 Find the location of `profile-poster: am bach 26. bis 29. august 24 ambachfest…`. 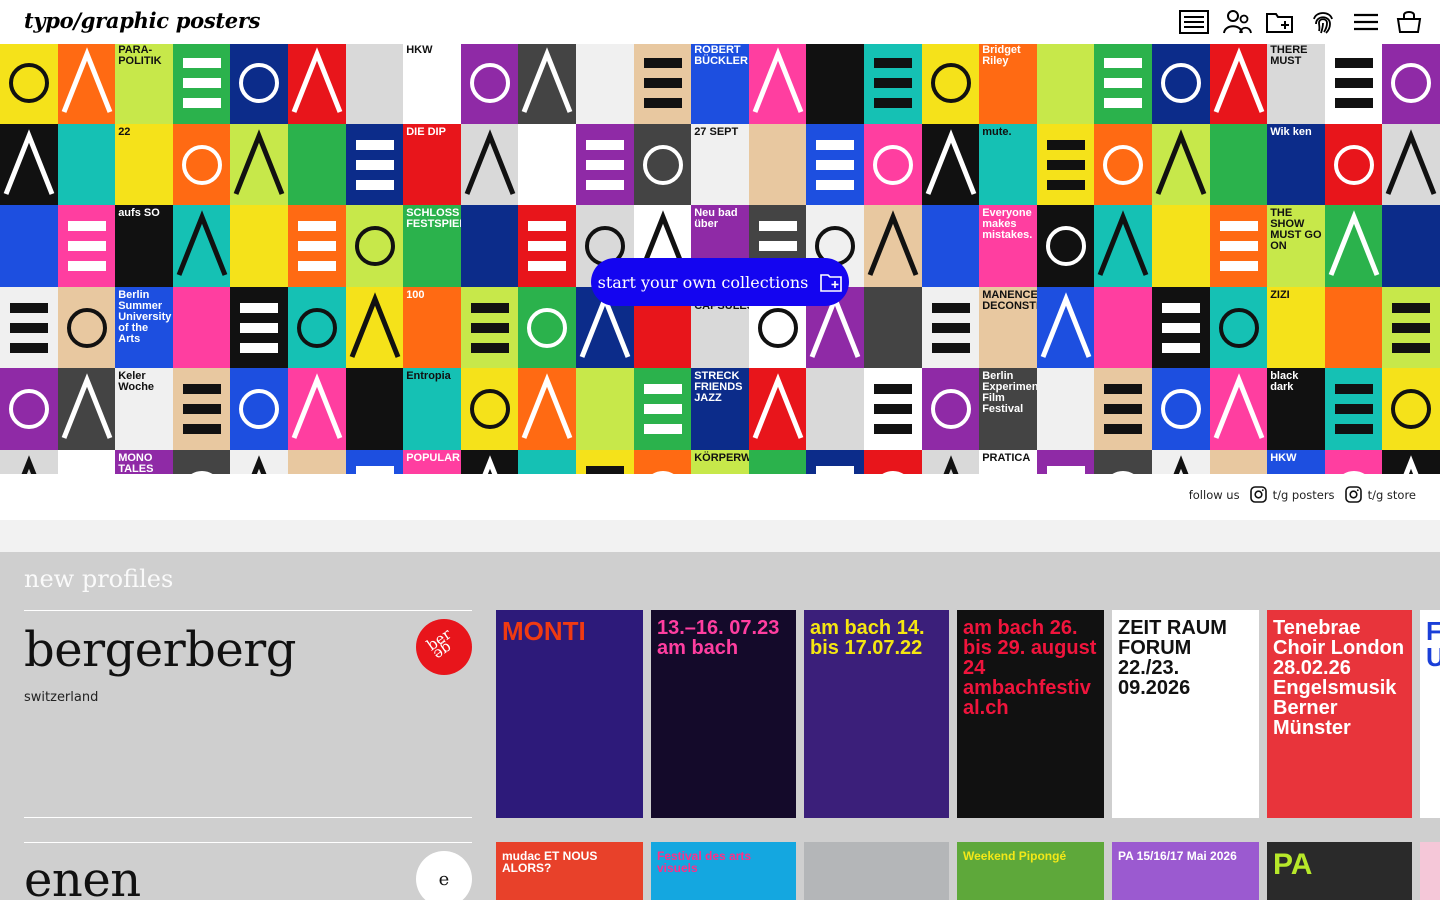

profile-poster: am bach 26. bis 29. august 24 ambachfest… is located at coordinates (1030, 714).